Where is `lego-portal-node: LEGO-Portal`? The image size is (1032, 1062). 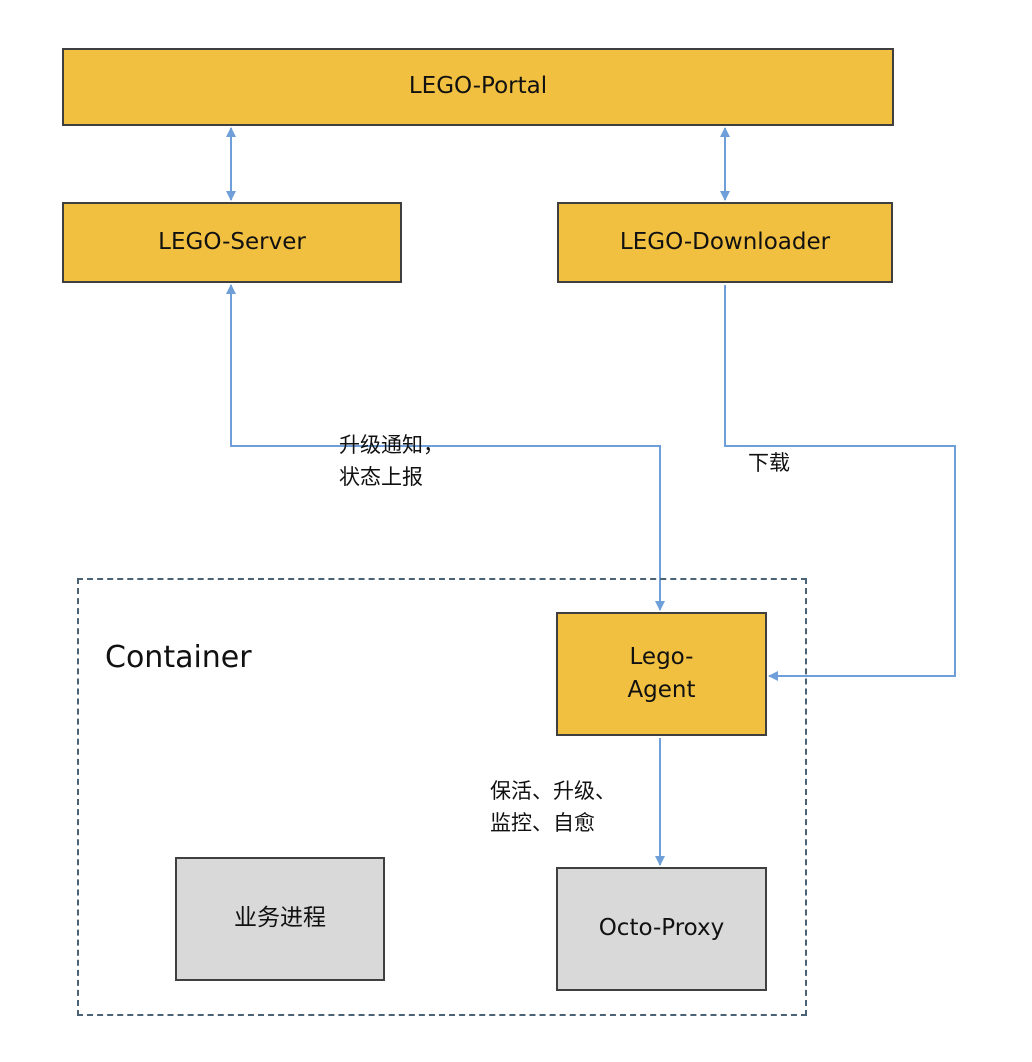 lego-portal-node: LEGO-Portal is located at coordinates (478, 87).